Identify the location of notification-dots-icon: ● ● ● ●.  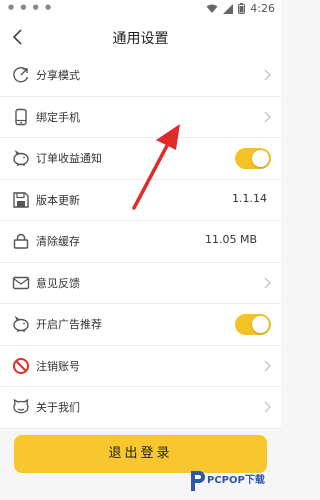
(31, 7).